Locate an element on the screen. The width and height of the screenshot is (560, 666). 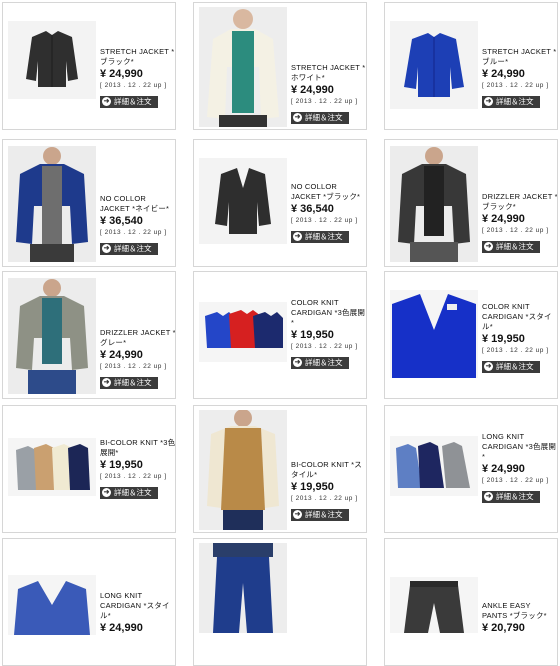
product-price: ¥ 20,790 is located at coordinates (503, 628).